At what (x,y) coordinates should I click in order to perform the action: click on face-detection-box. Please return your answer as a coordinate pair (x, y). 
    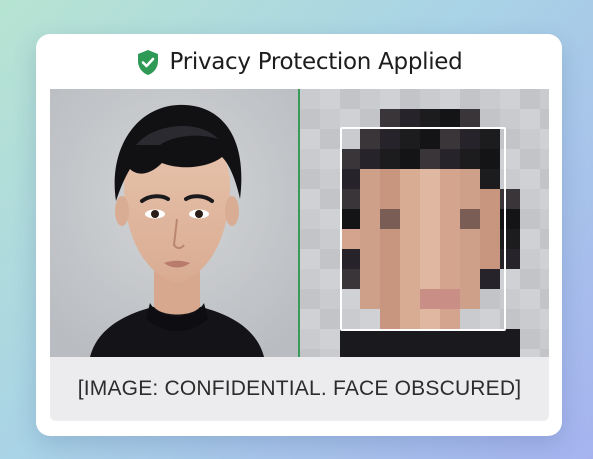
    Looking at the image, I should click on (423, 229).